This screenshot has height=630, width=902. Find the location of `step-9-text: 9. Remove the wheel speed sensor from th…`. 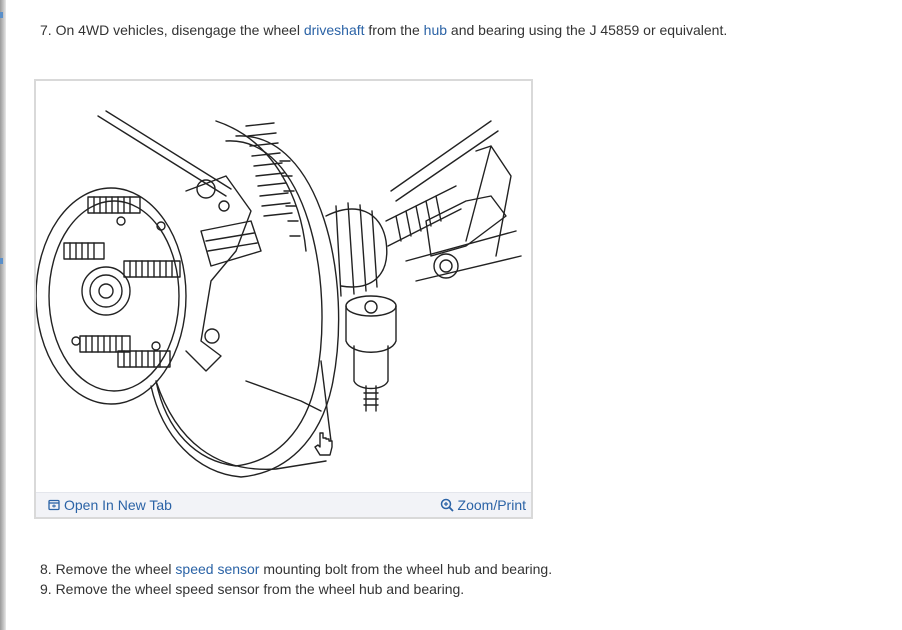

step-9-text: 9. Remove the wheel speed sensor from th… is located at coordinates (252, 589).